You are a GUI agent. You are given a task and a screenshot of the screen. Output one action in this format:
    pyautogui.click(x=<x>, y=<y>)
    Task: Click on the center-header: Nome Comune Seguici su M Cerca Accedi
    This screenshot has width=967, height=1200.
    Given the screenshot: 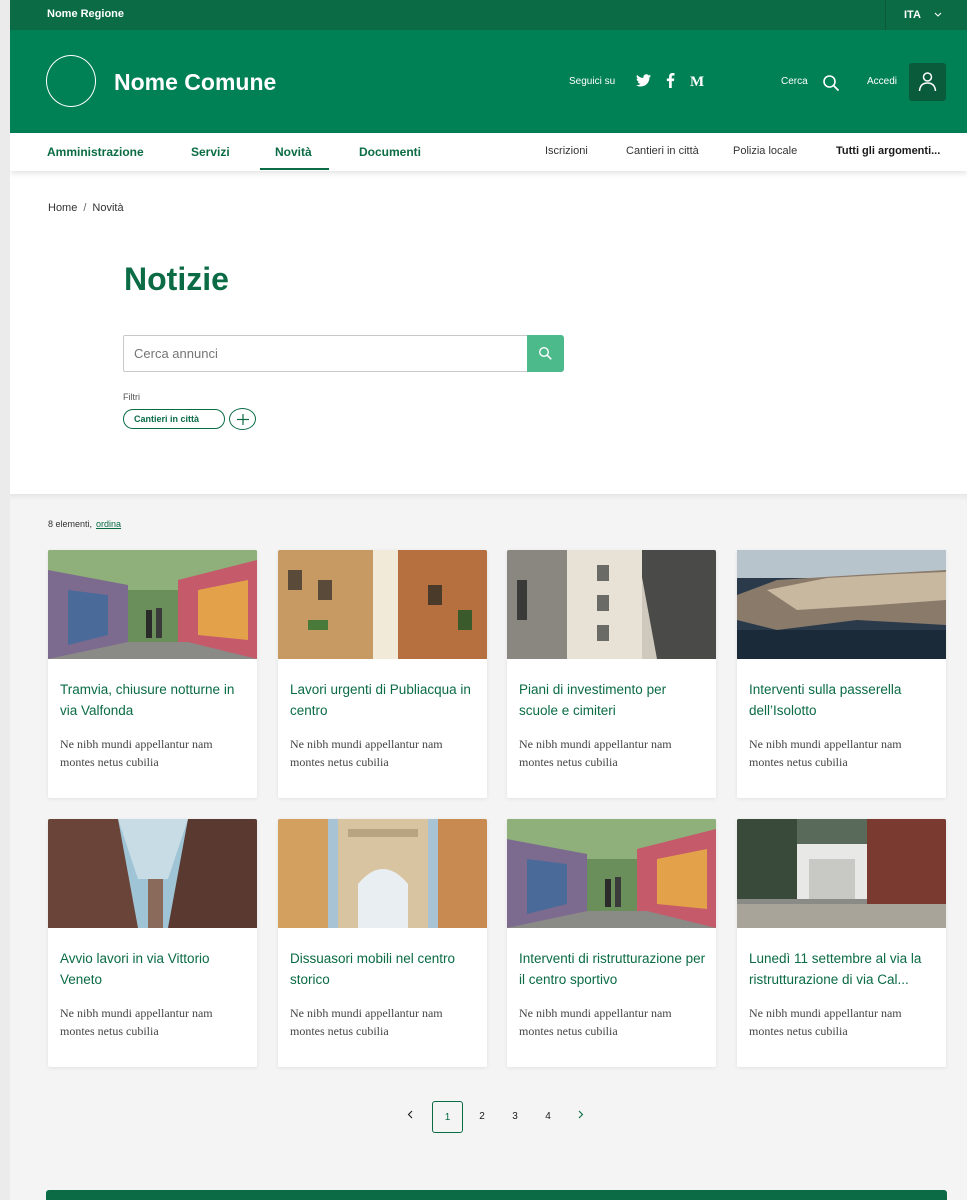 What is the action you would take?
    pyautogui.click(x=488, y=81)
    